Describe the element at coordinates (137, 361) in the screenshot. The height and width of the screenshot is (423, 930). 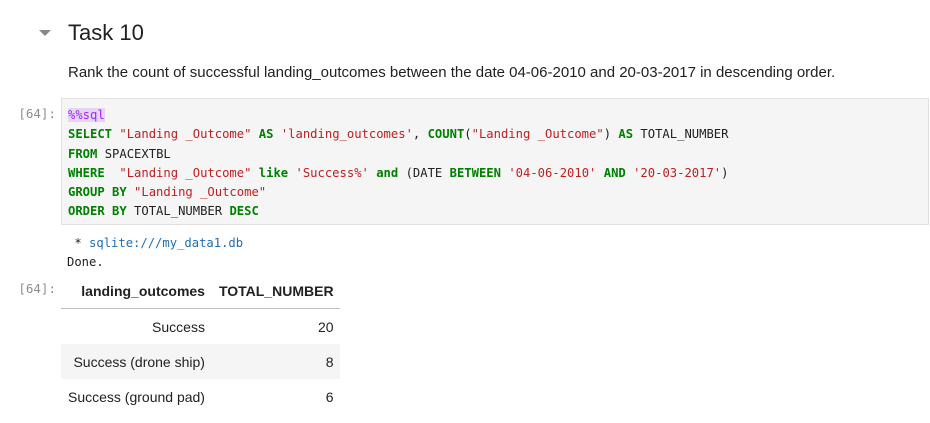
I see `table-cell: Success (drone ship)` at that location.